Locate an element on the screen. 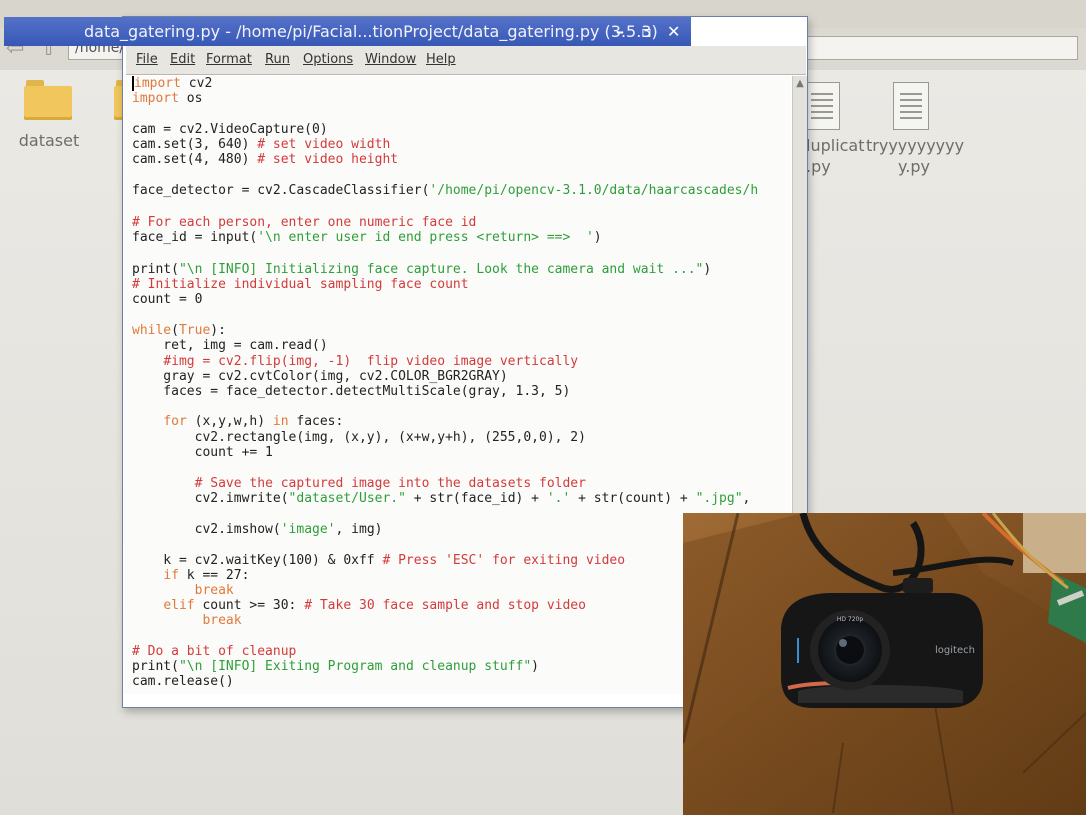 Image resolution: width=1086 pixels, height=815 pixels. code-token: 'image' is located at coordinates (308, 529).